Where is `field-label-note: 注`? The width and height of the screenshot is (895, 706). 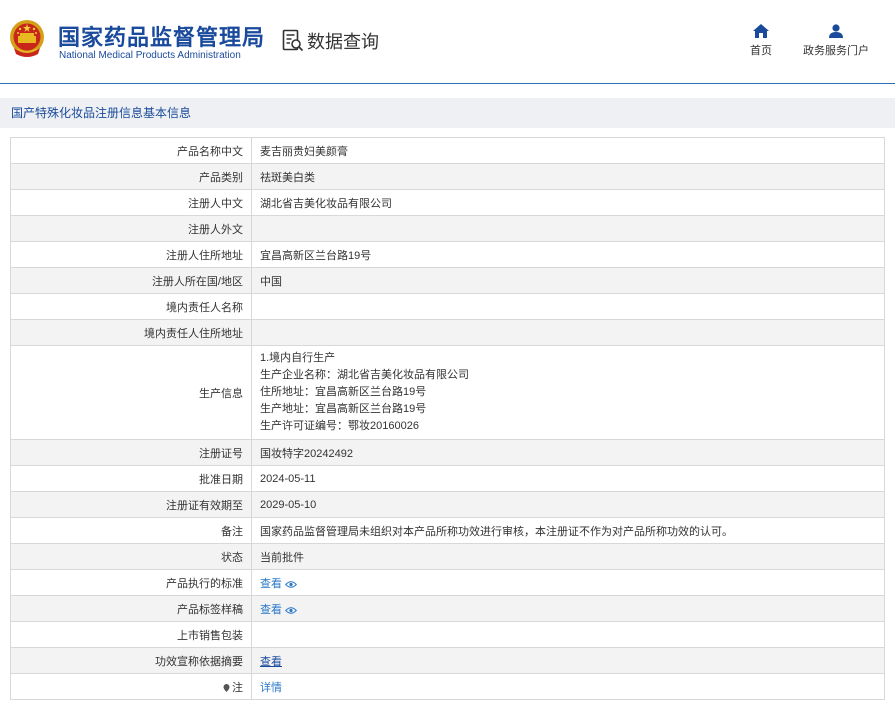
field-label-note: 注 is located at coordinates (131, 686).